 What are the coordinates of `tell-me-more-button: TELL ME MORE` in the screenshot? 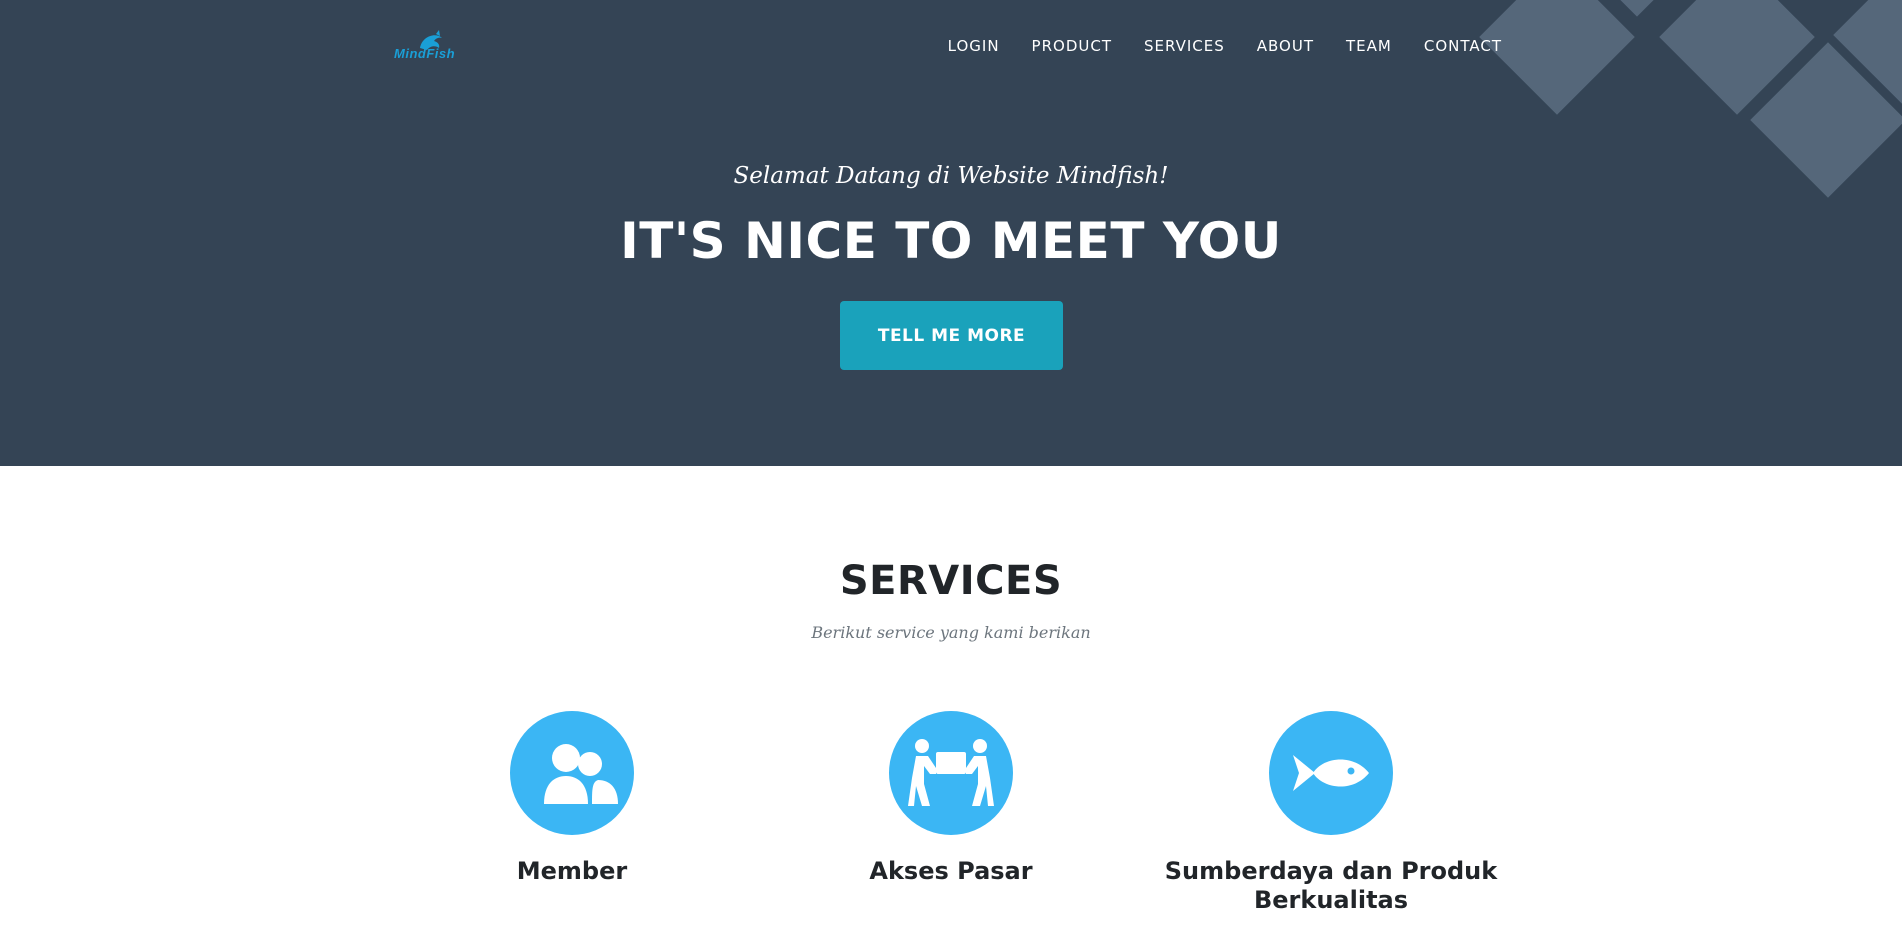 It's located at (951, 335).